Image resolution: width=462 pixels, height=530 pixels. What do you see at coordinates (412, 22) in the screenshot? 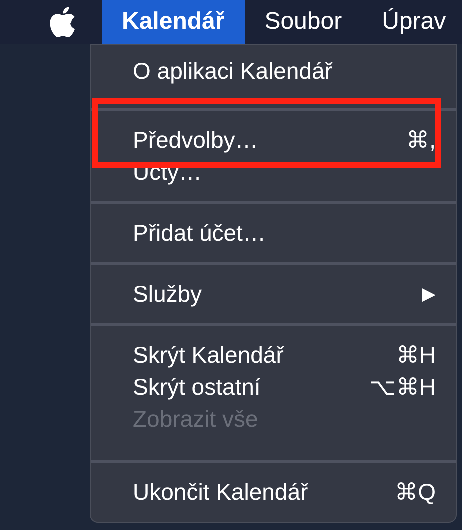
I see `menu-bar-item: Úprav` at bounding box center [412, 22].